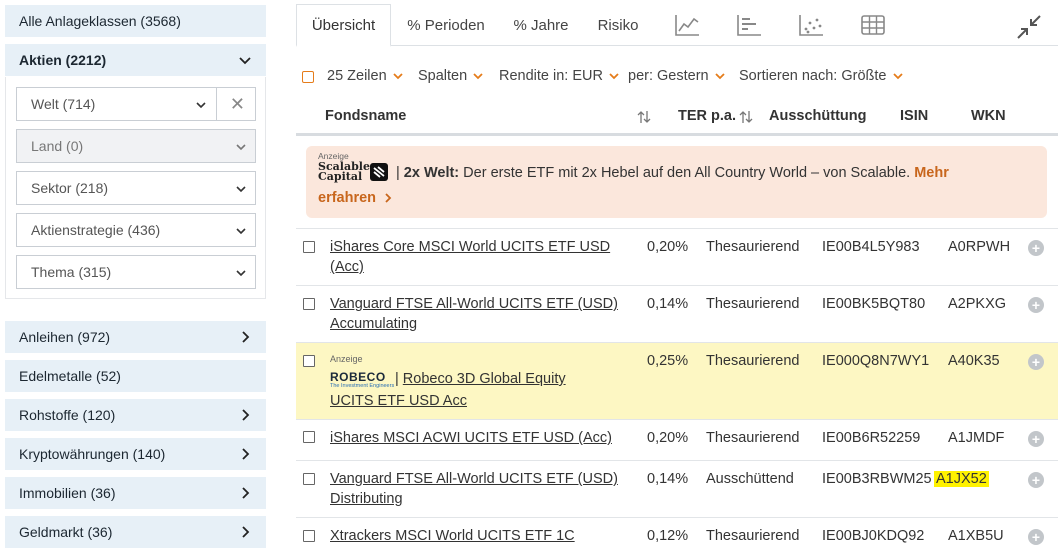 The width and height of the screenshot is (1058, 557). I want to click on fund-name-link-2: UCITS ETF USD Acc, so click(475, 401).